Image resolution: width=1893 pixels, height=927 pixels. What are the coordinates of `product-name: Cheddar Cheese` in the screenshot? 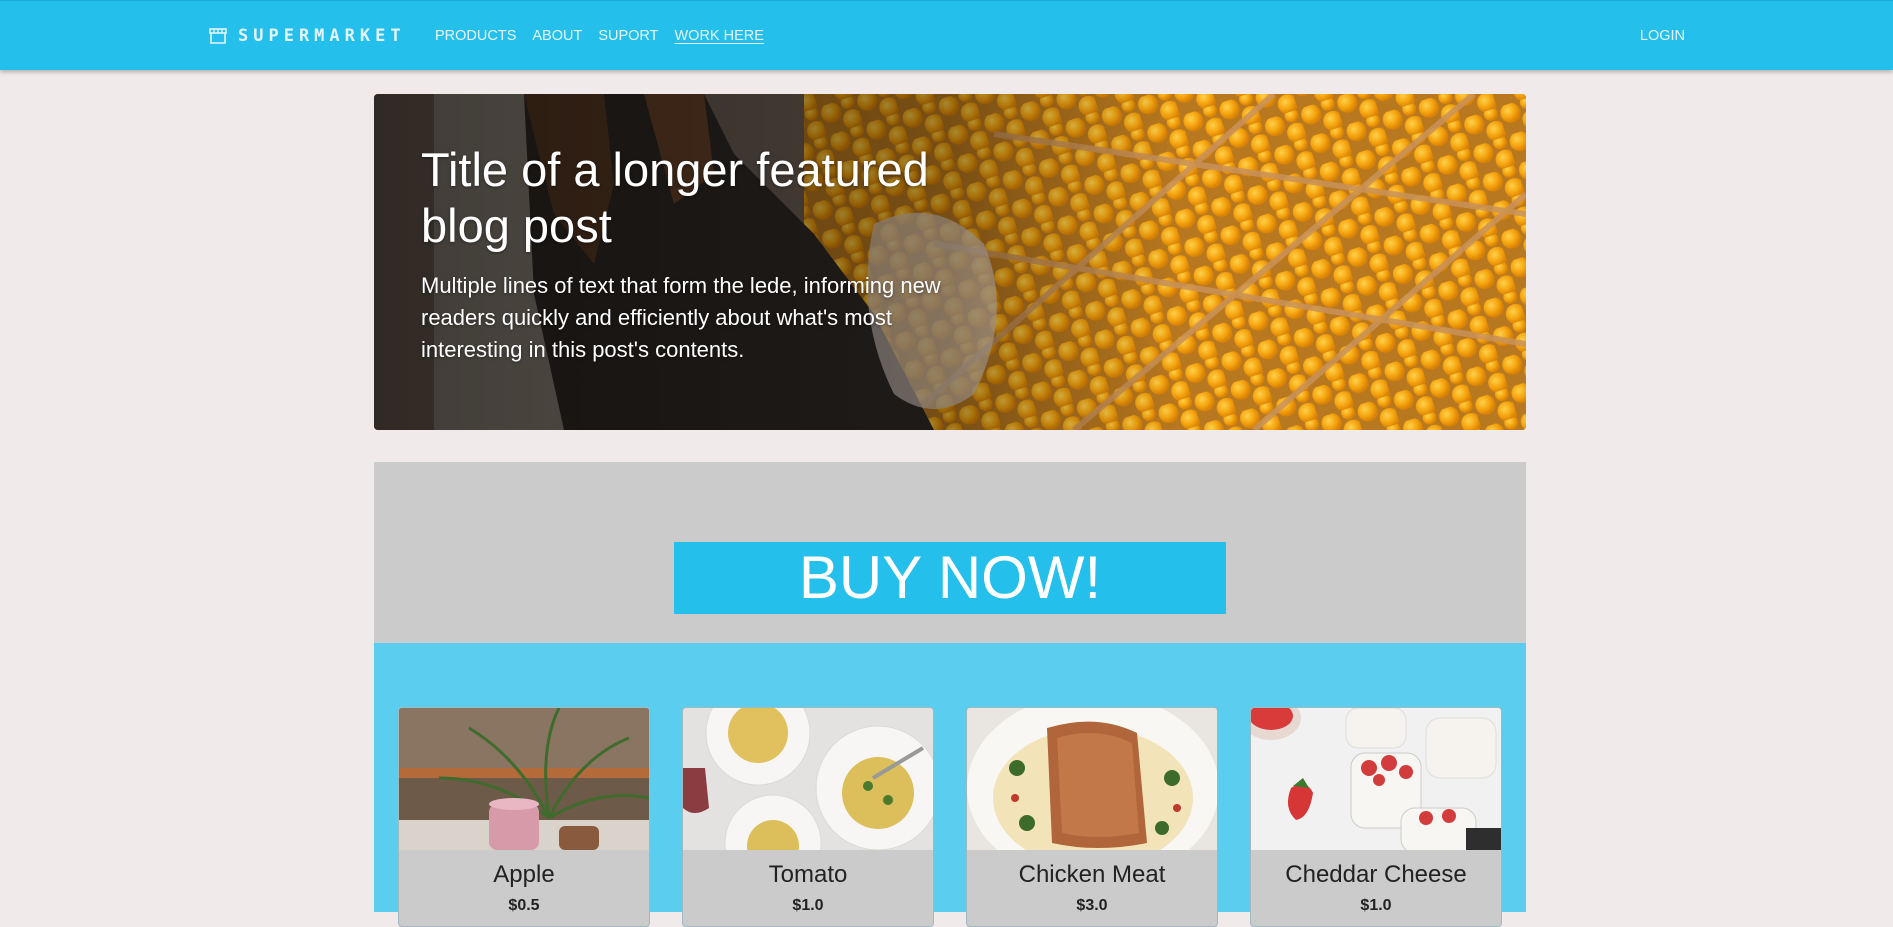 It's located at (1376, 874).